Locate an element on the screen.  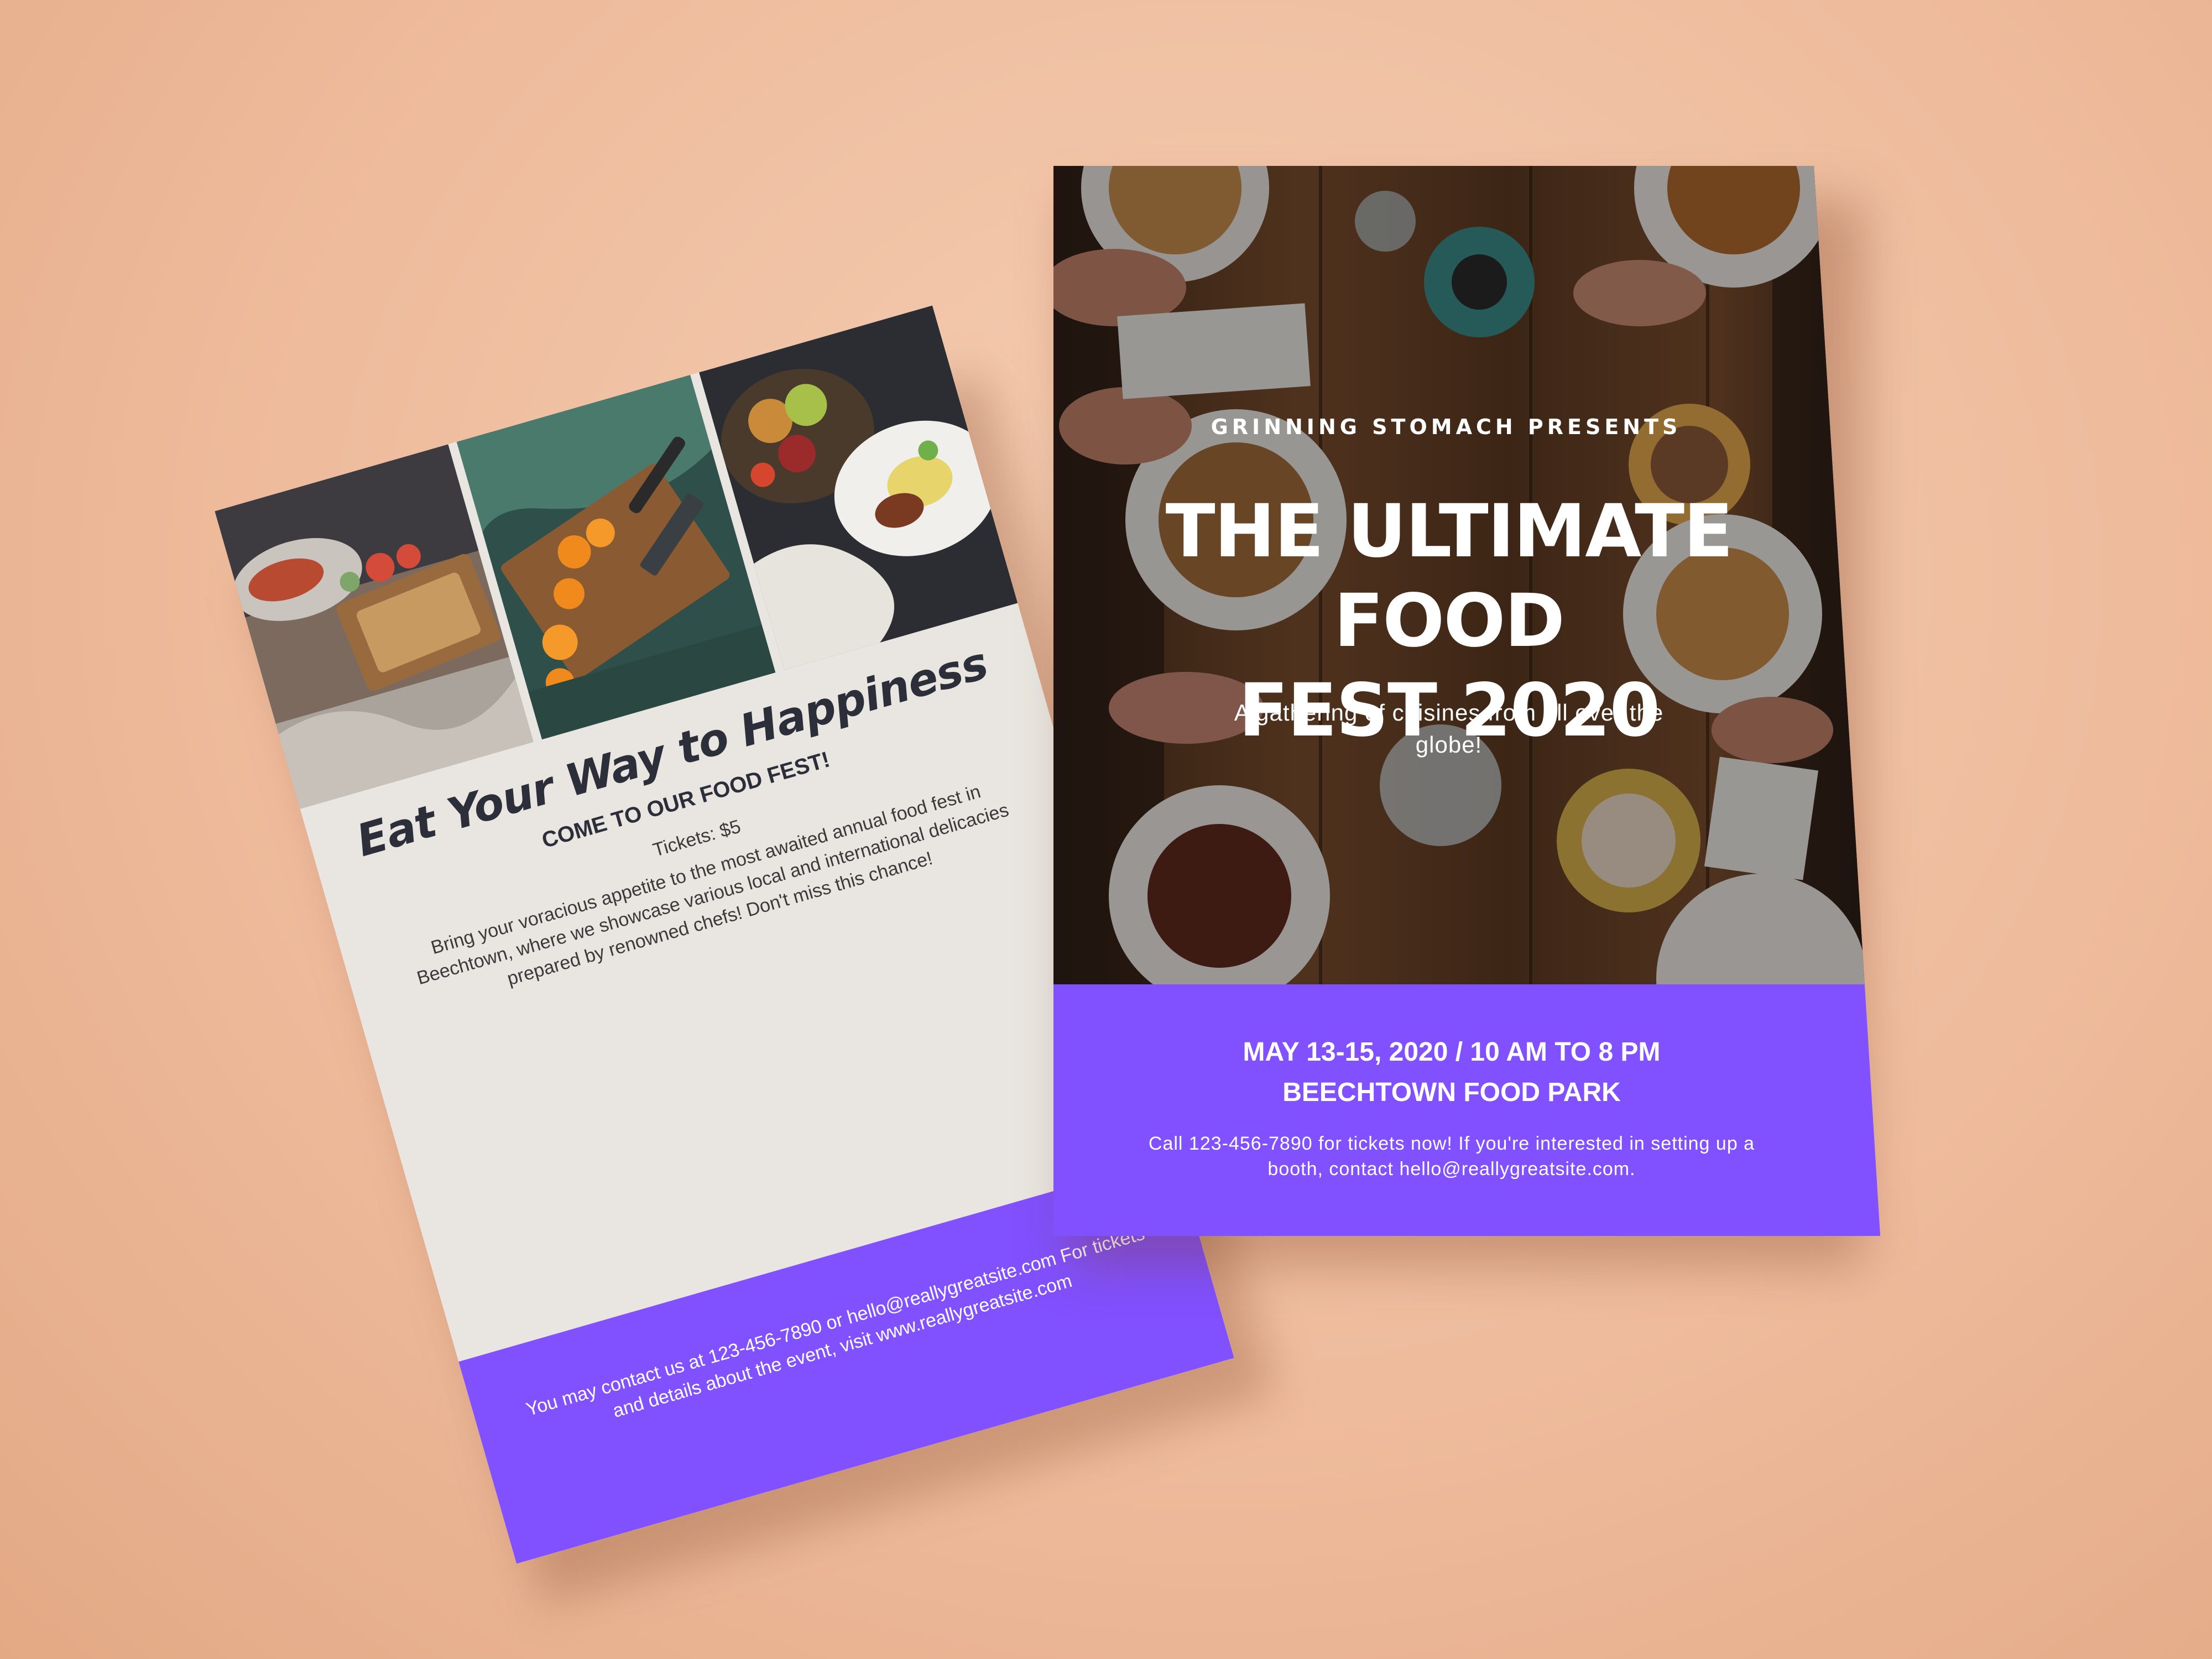
event-venue: BEECHTOWN FOOD PARK is located at coordinates (1451, 1093).